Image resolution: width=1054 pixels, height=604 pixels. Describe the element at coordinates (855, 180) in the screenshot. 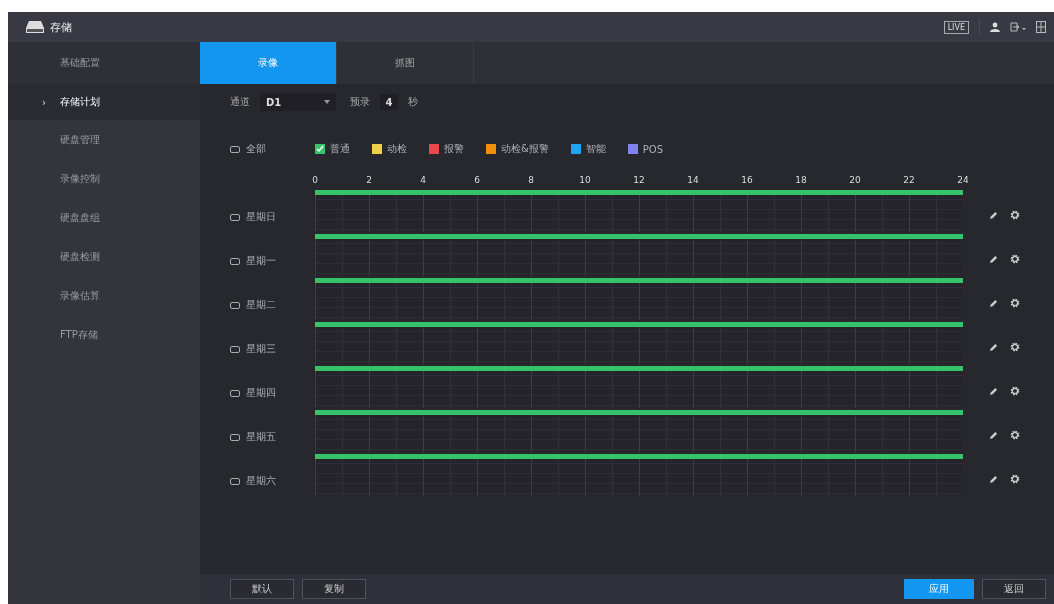

I see `hour-label: 20` at that location.